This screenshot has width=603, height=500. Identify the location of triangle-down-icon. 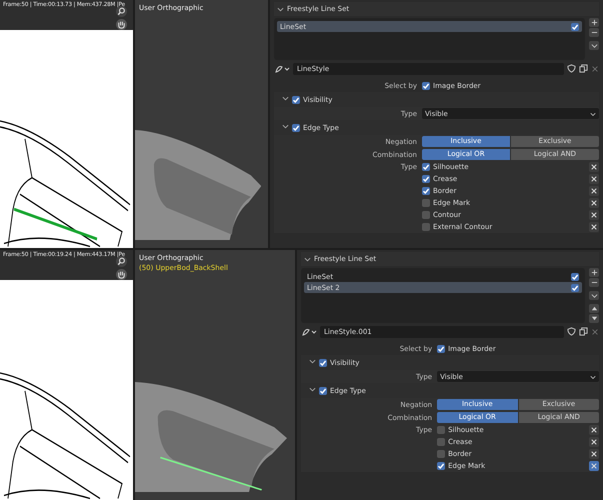
(594, 318).